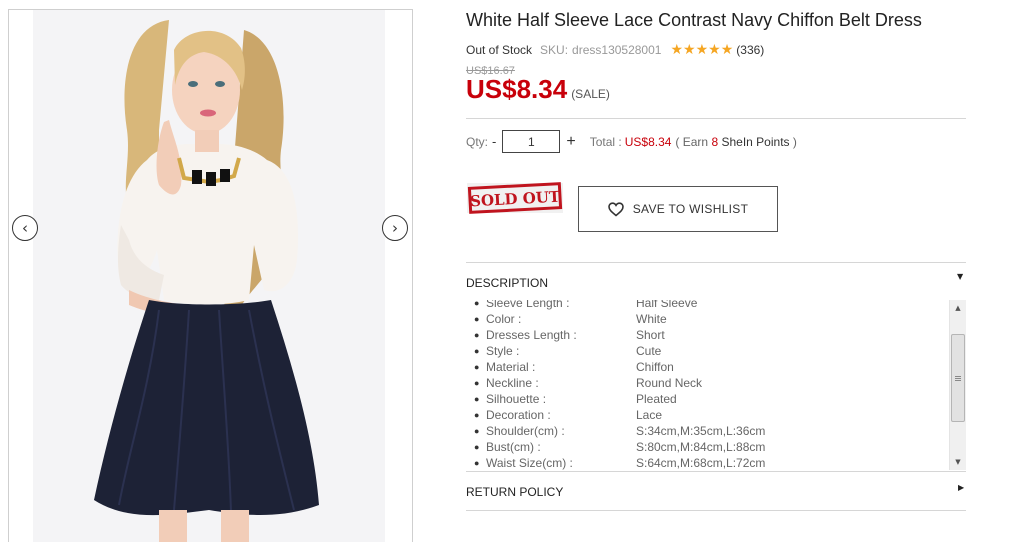  What do you see at coordinates (667, 305) in the screenshot?
I see `description-item-value: Half Sleeve` at bounding box center [667, 305].